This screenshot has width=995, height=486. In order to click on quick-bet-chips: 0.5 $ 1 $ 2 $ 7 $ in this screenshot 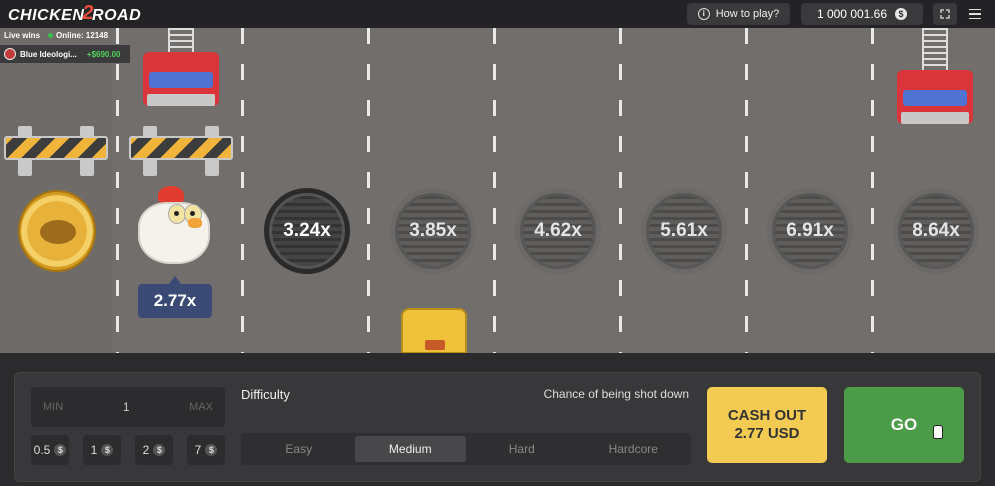, I will do `click(129, 450)`.